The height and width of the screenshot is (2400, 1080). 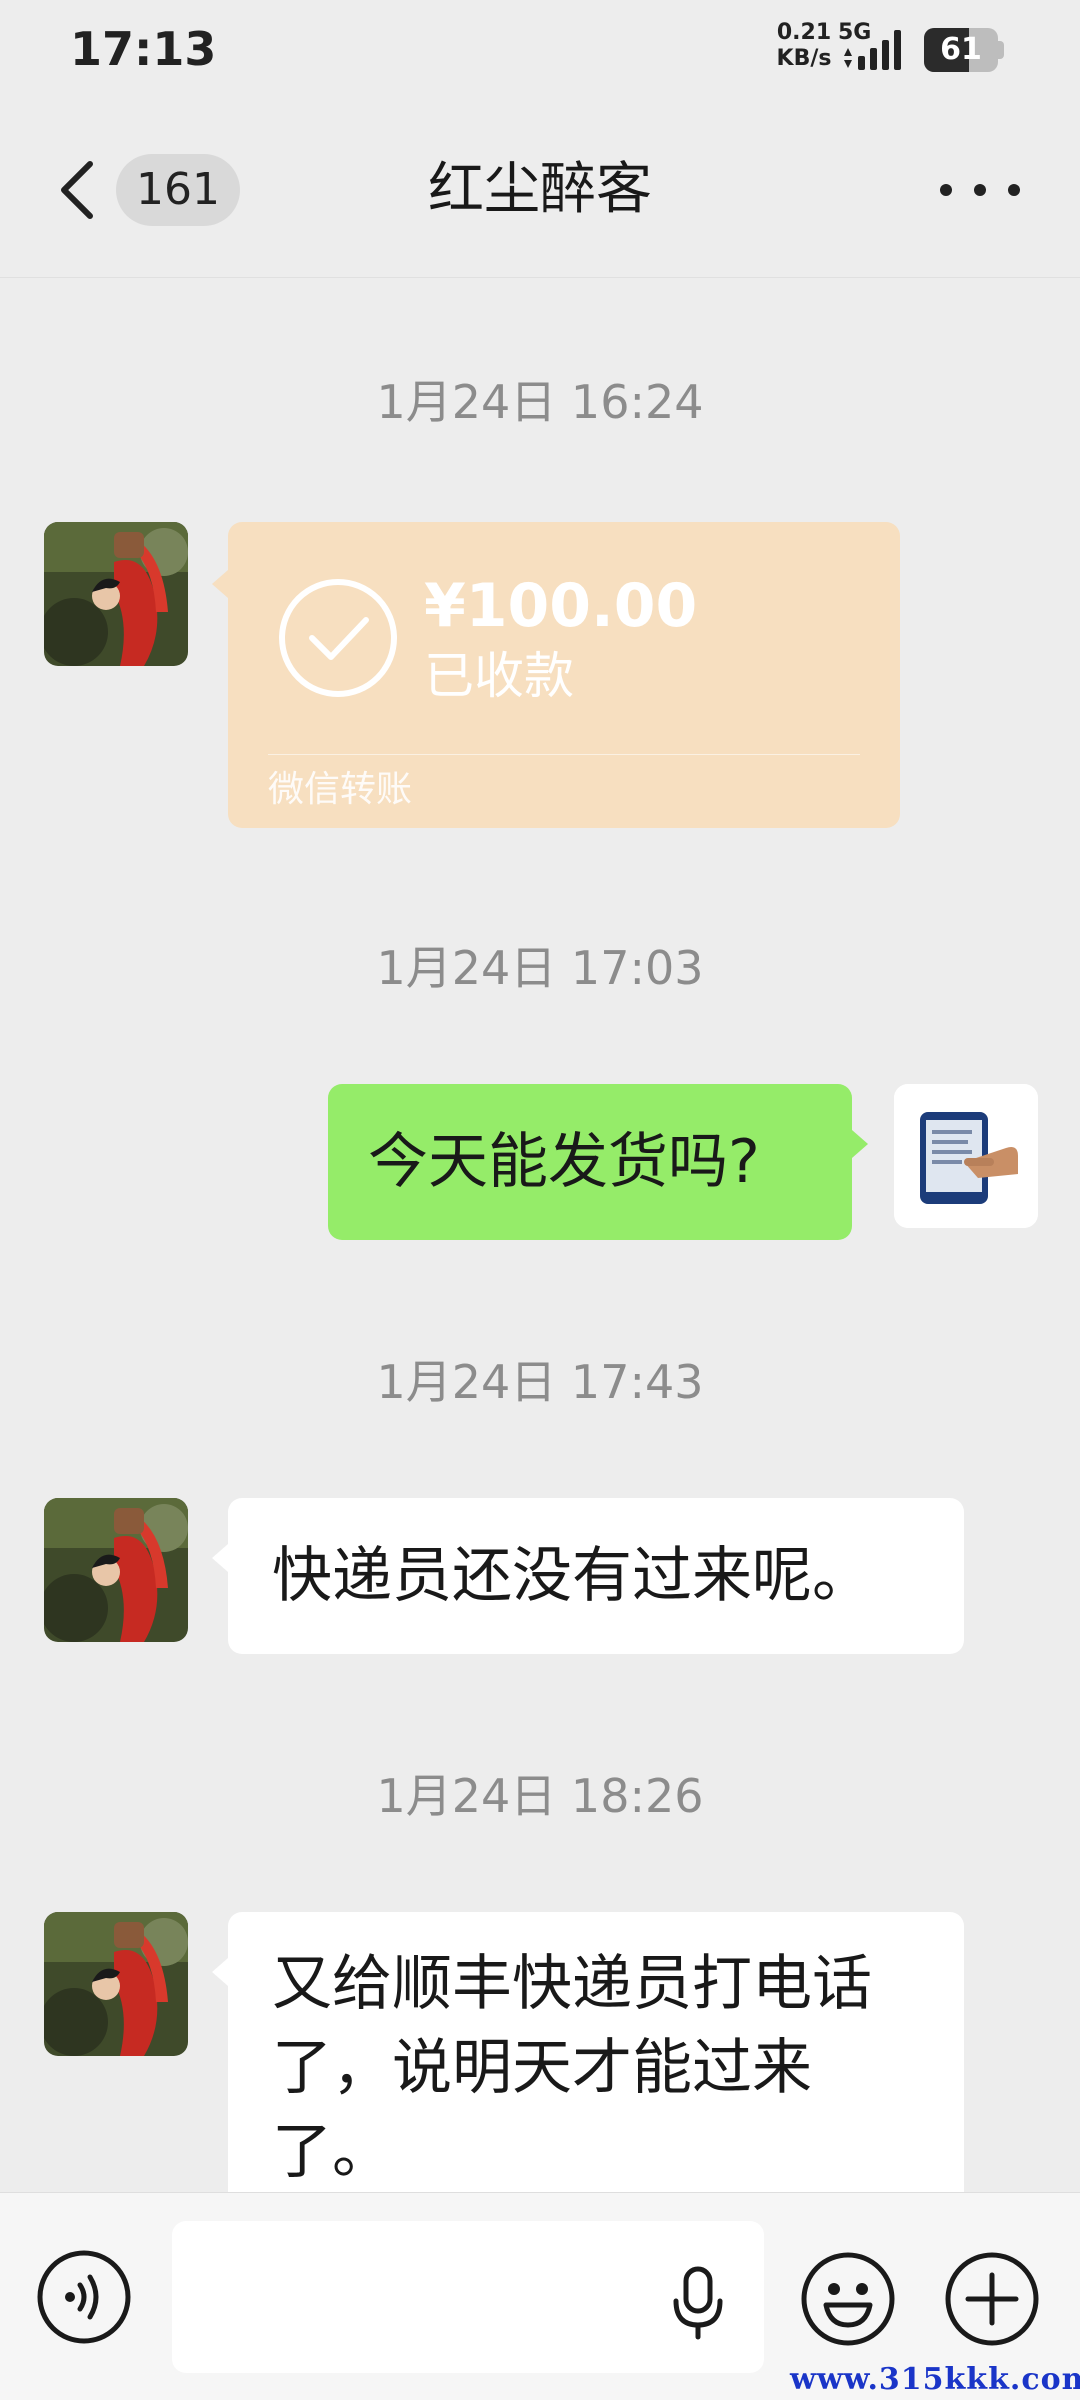 I want to click on message-text: 今天能发货吗?, so click(x=564, y=1162).